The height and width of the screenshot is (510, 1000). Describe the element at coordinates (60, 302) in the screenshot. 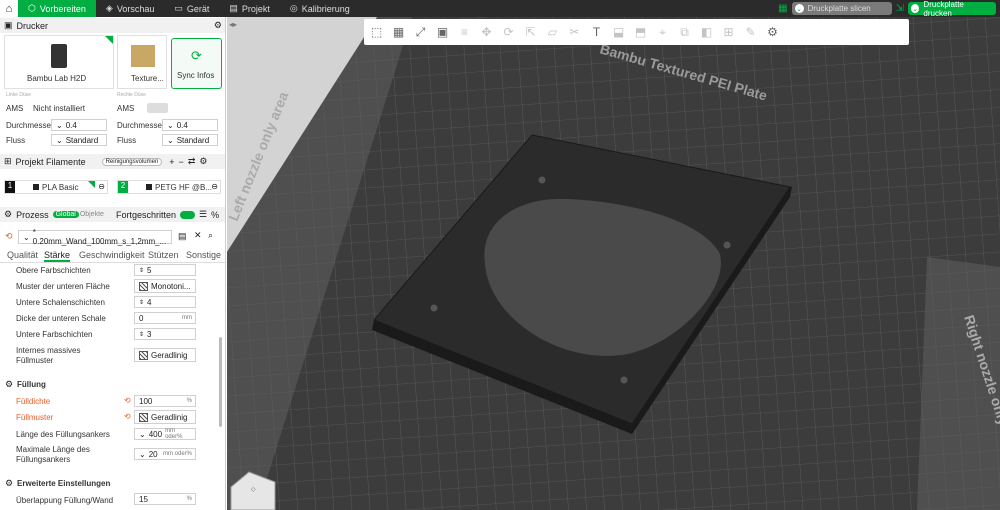

I see `setting-label: Untere Schalenschichten` at that location.